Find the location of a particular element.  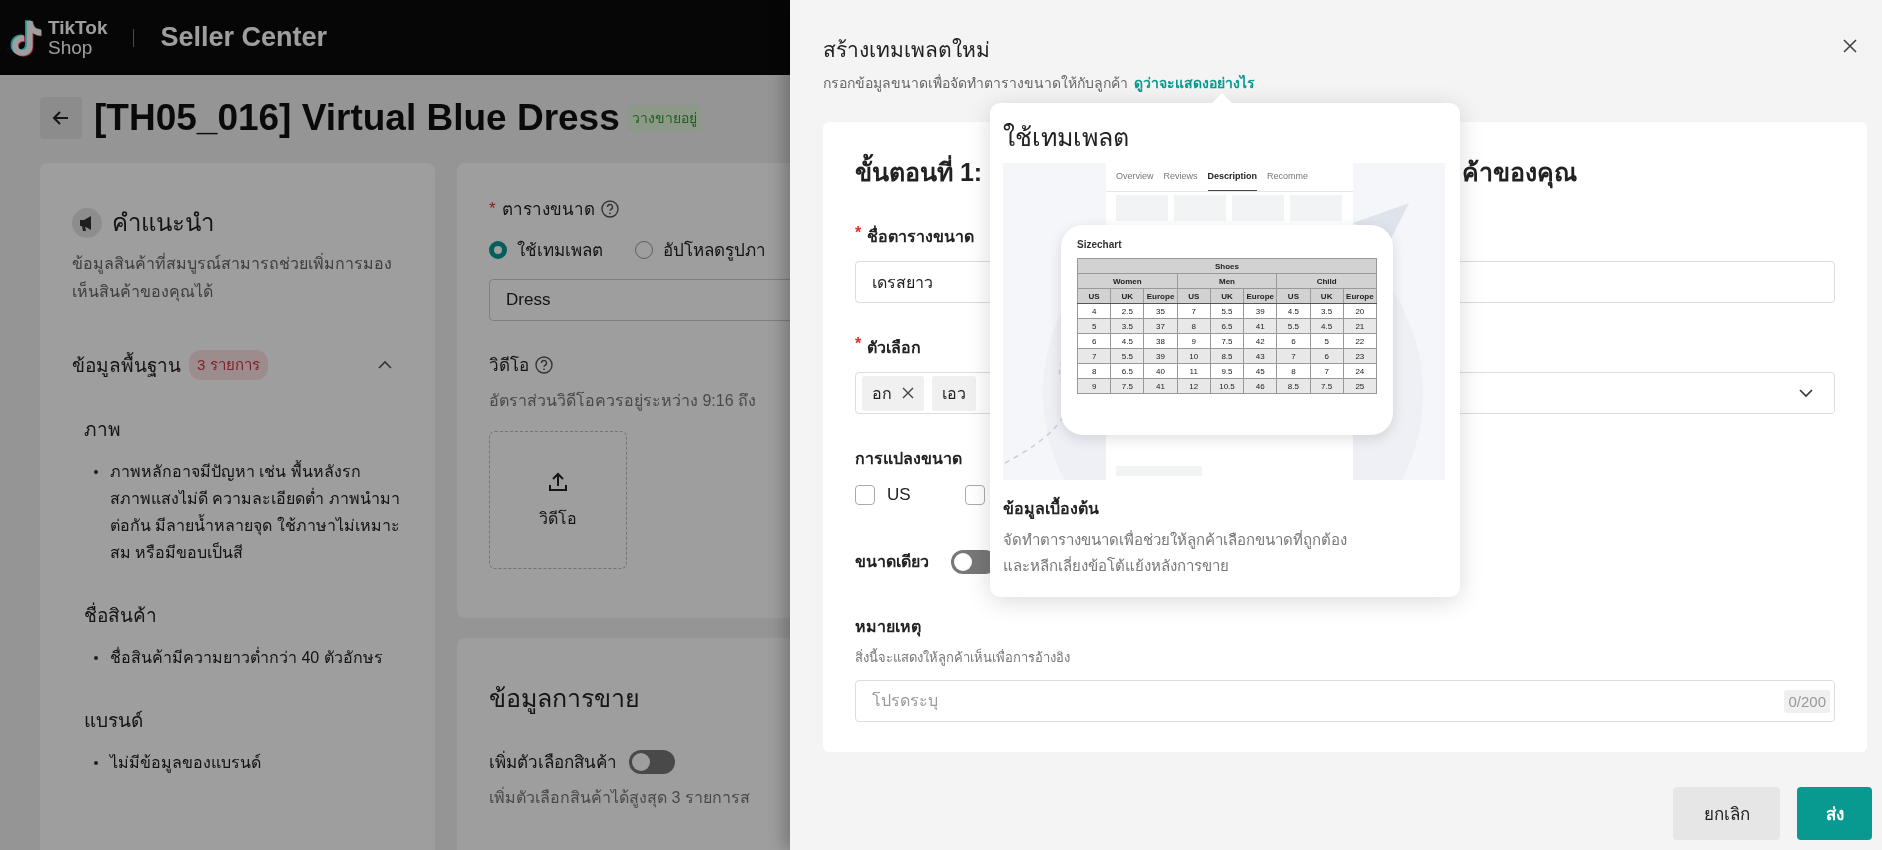

drawer-title: สร้างเทมเพลตใหม่ is located at coordinates (906, 50).